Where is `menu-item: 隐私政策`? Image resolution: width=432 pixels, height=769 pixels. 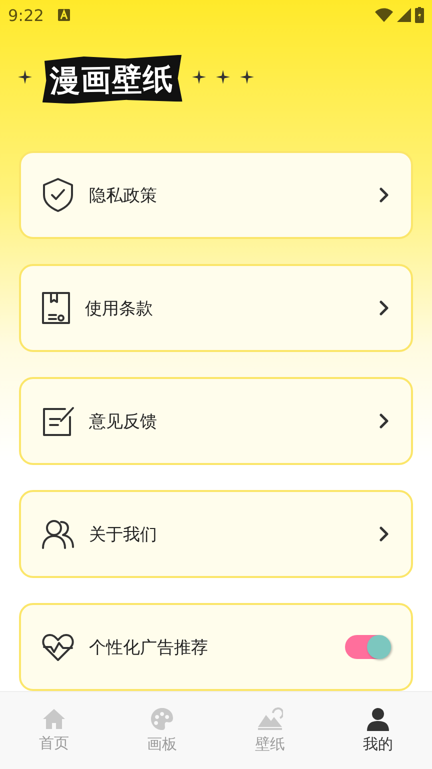 menu-item: 隐私政策 is located at coordinates (216, 195).